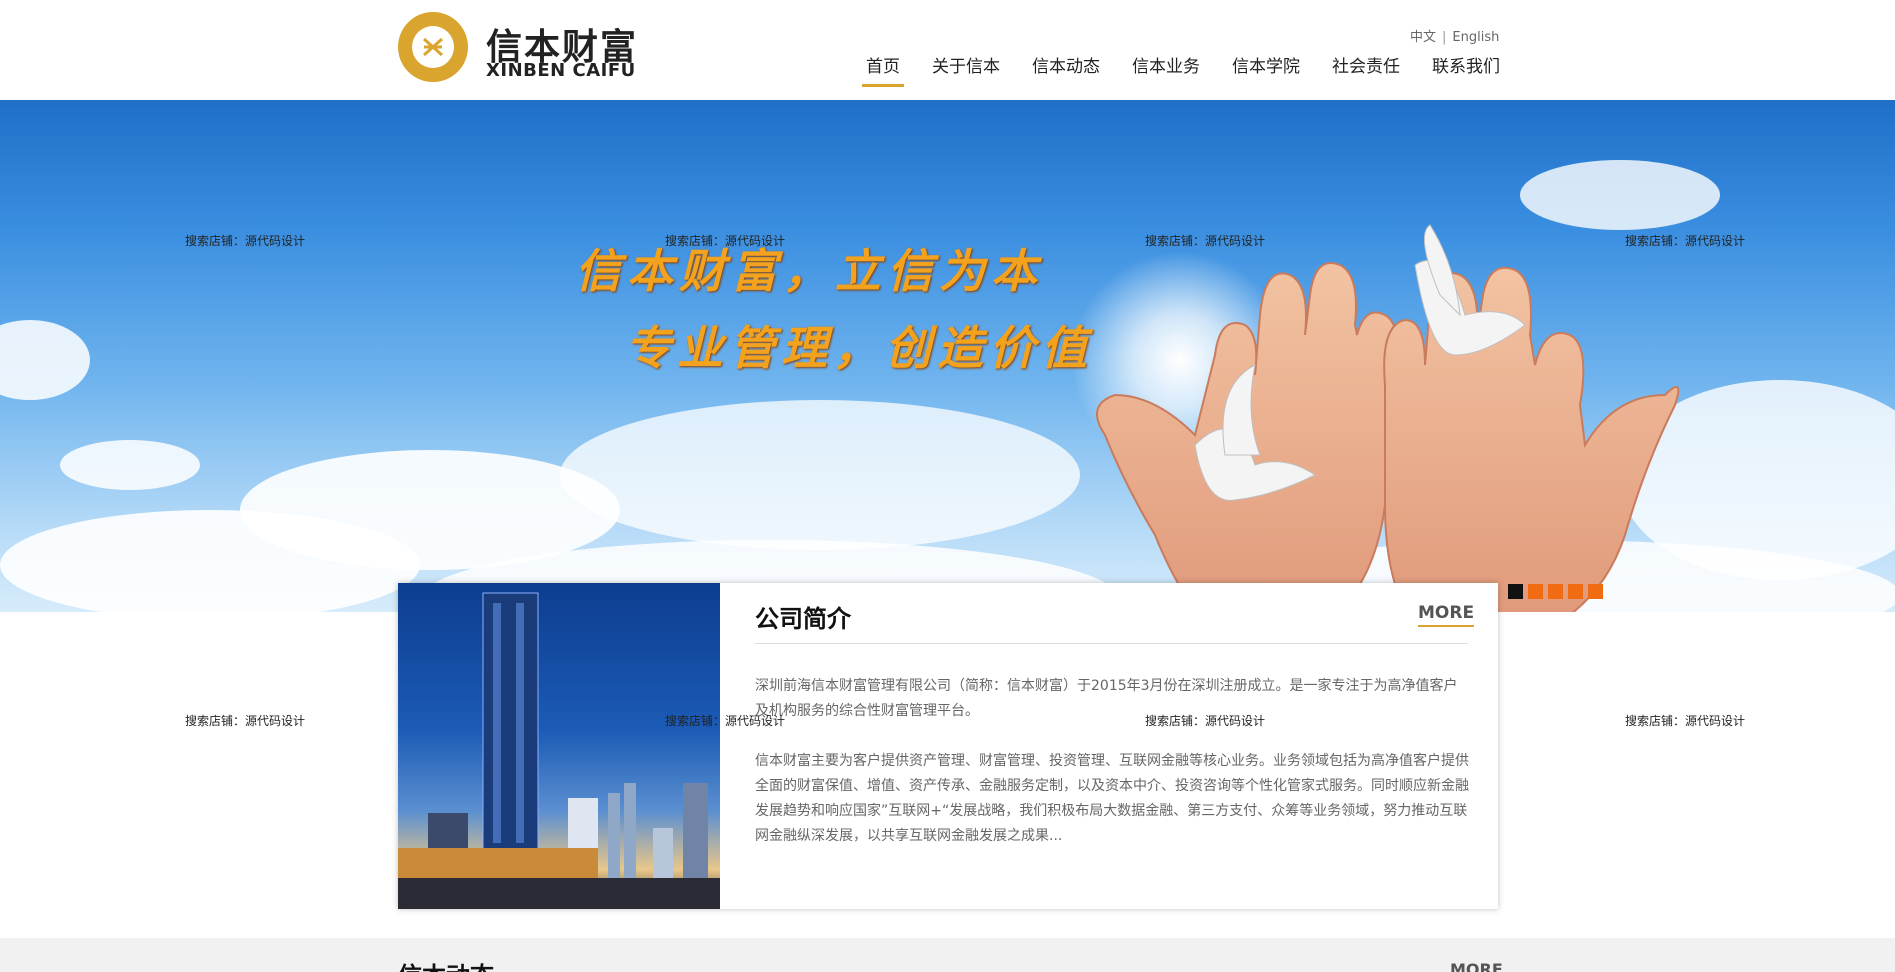 This screenshot has height=972, width=1895. What do you see at coordinates (1266, 64) in the screenshot?
I see `nav-item-academy: 信本学院` at bounding box center [1266, 64].